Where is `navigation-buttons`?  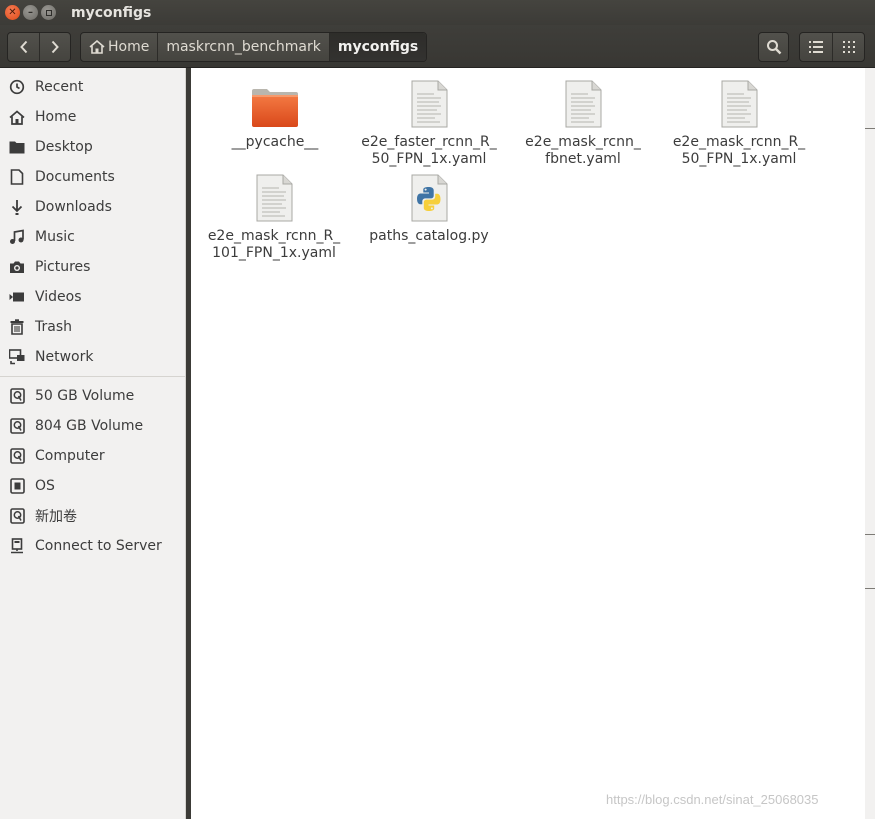
navigation-buttons is located at coordinates (39, 47).